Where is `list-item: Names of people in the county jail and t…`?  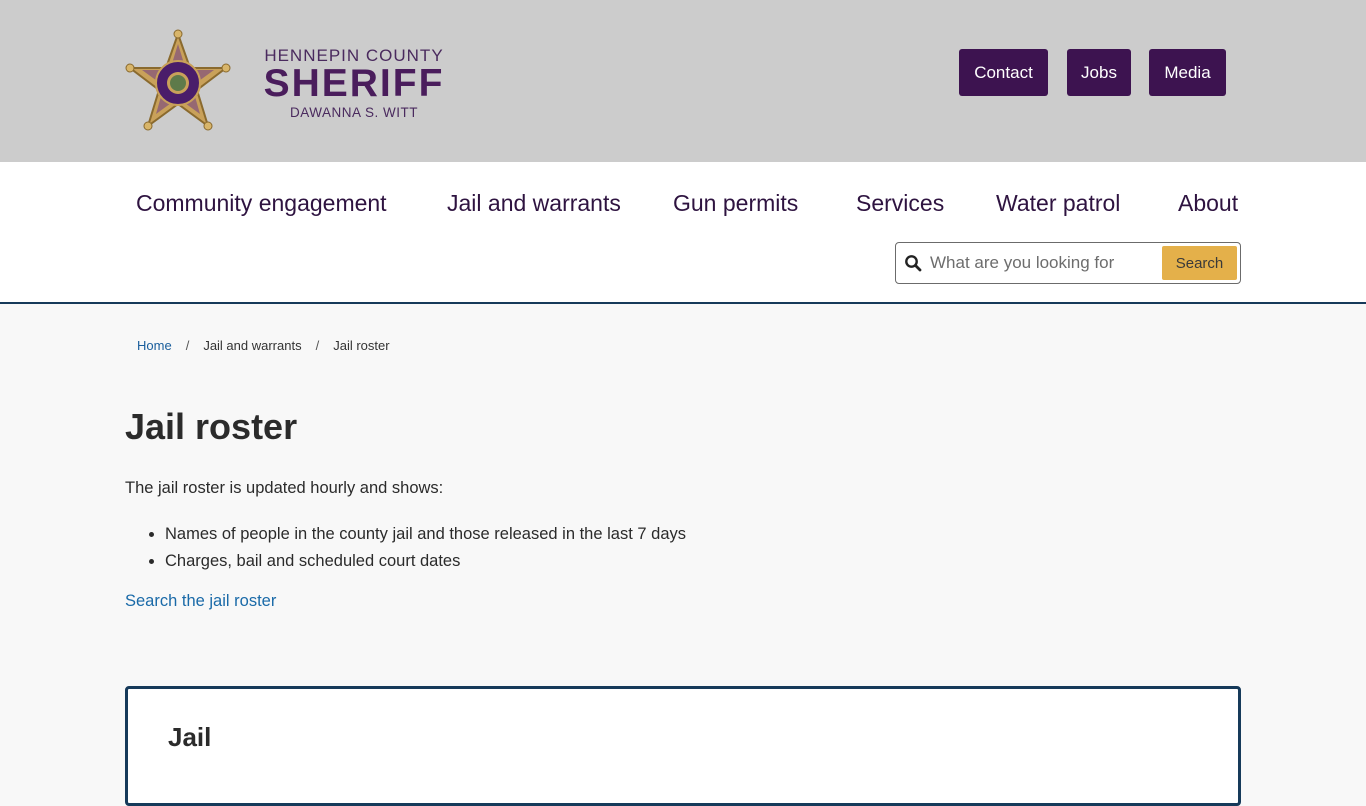
list-item: Names of people in the county jail and t… is located at coordinates (425, 534).